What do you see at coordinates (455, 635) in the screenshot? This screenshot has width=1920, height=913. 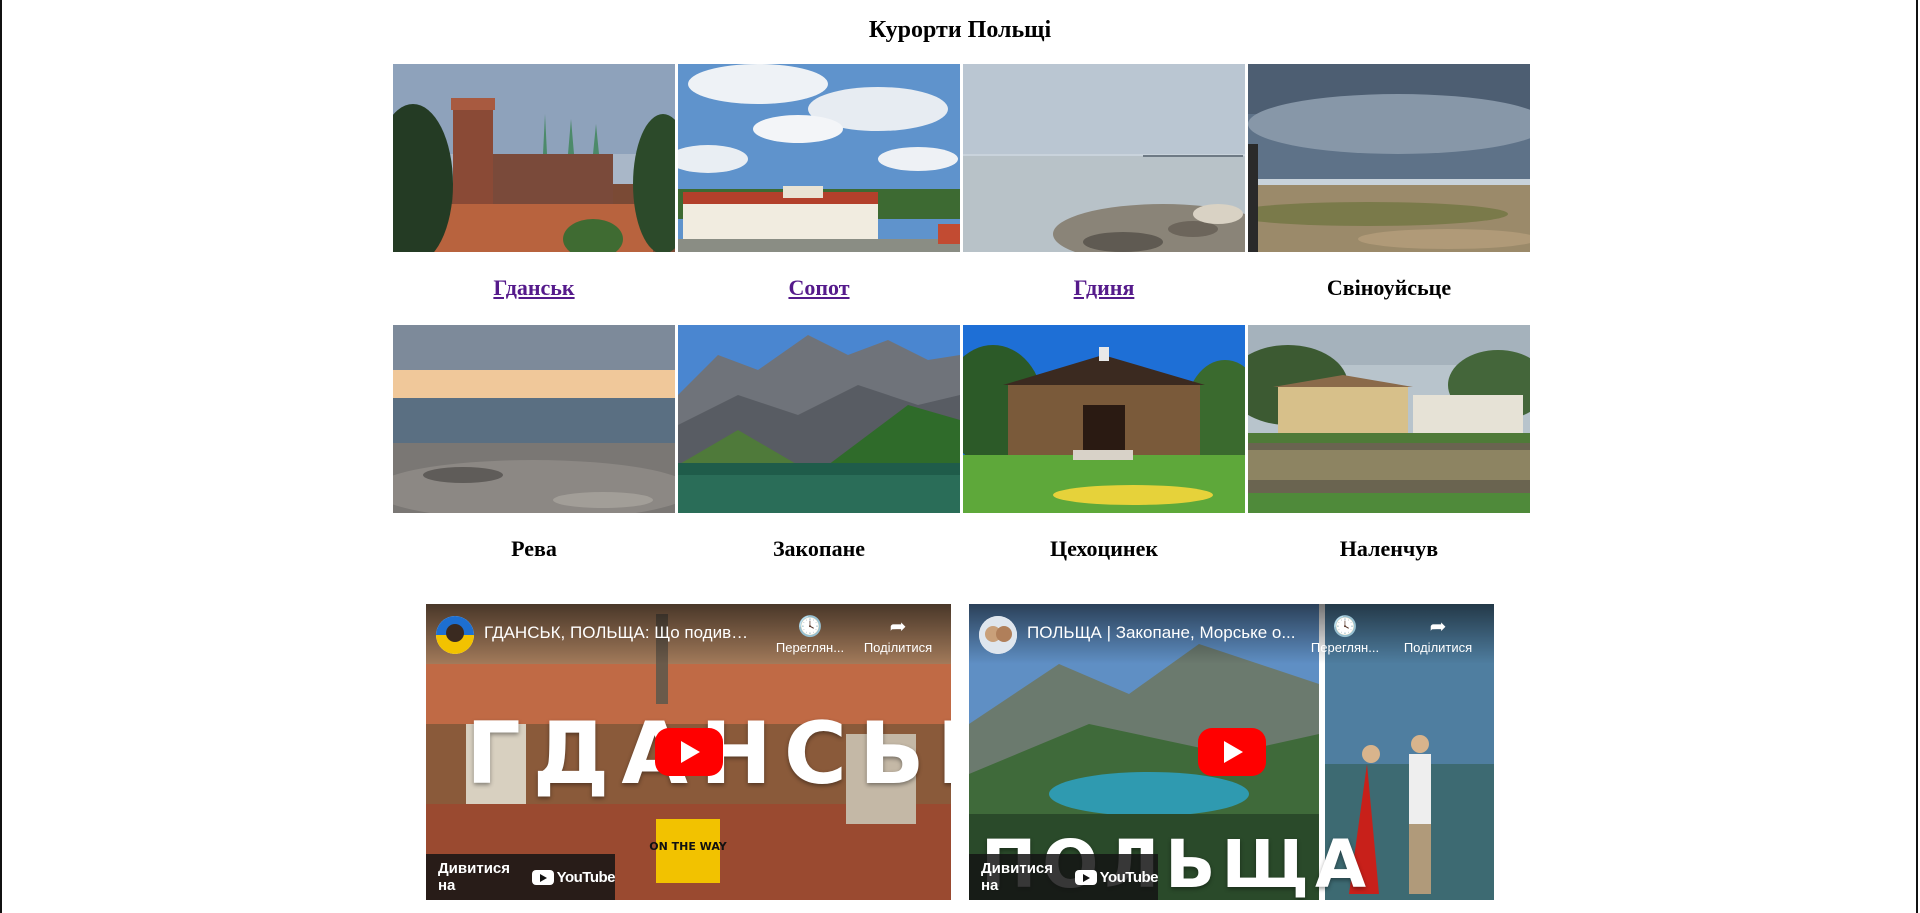 I see `channel-avatar-gdansk` at bounding box center [455, 635].